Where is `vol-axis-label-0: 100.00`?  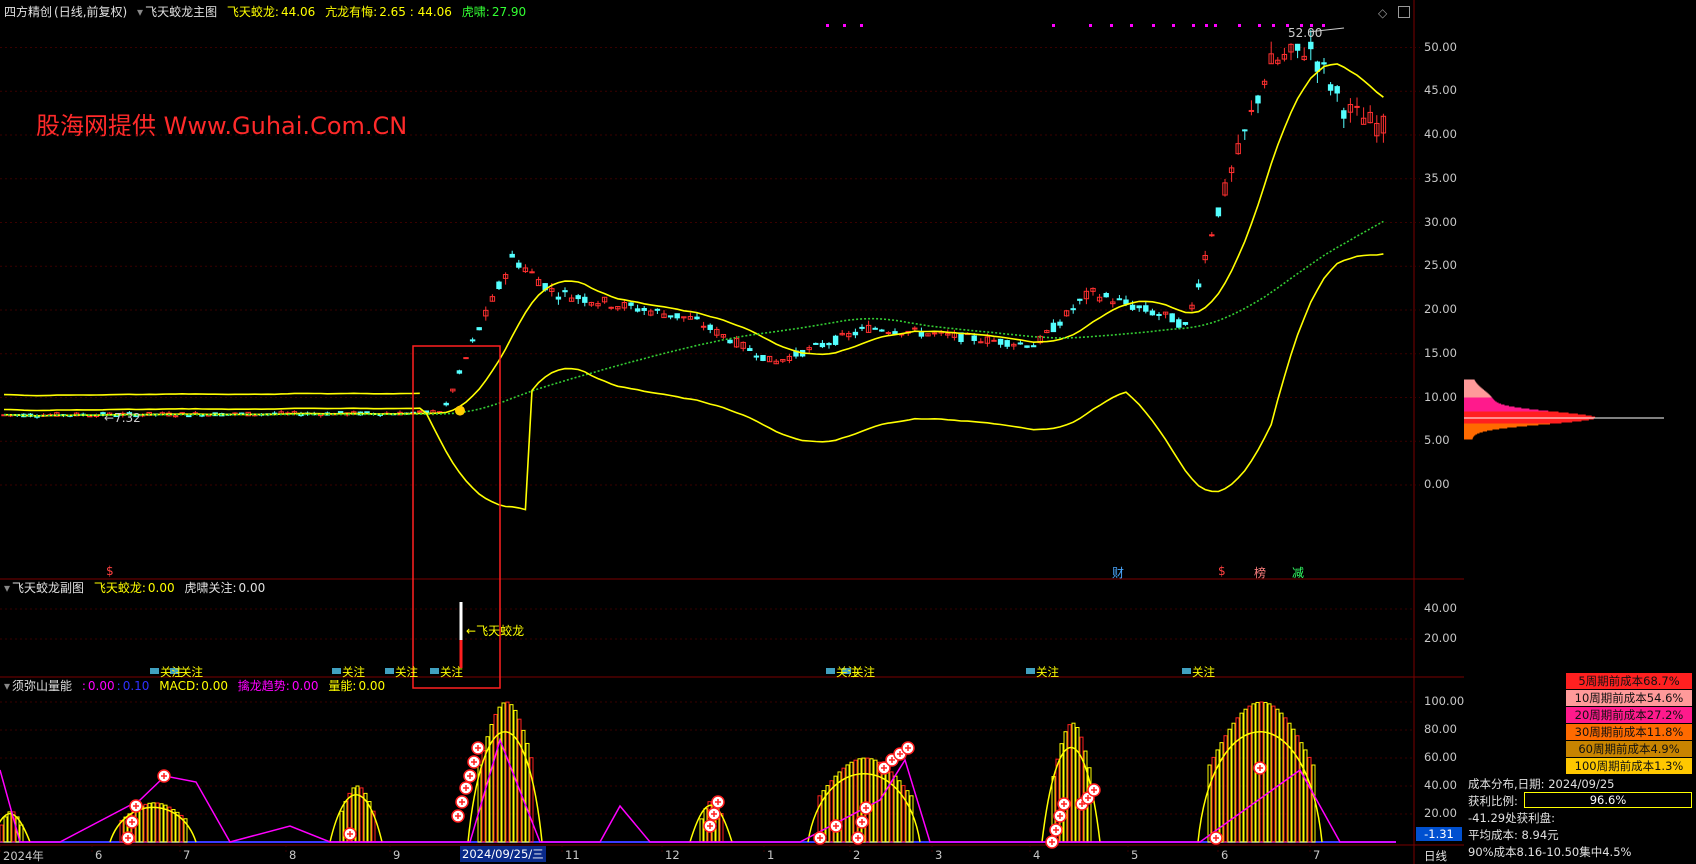
vol-axis-label-0: 100.00 is located at coordinates (1444, 701).